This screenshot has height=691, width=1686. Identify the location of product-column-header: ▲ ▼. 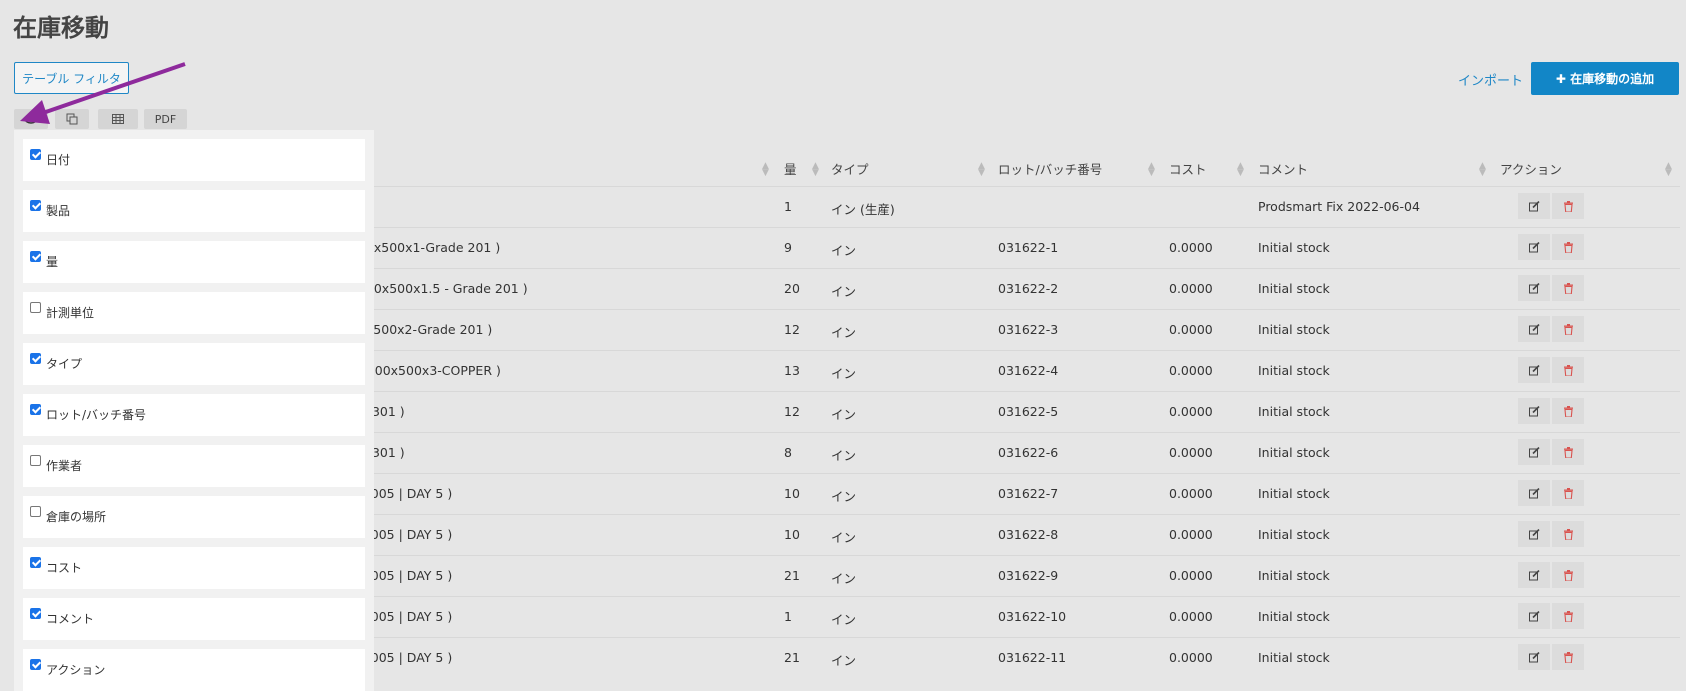
(562, 173).